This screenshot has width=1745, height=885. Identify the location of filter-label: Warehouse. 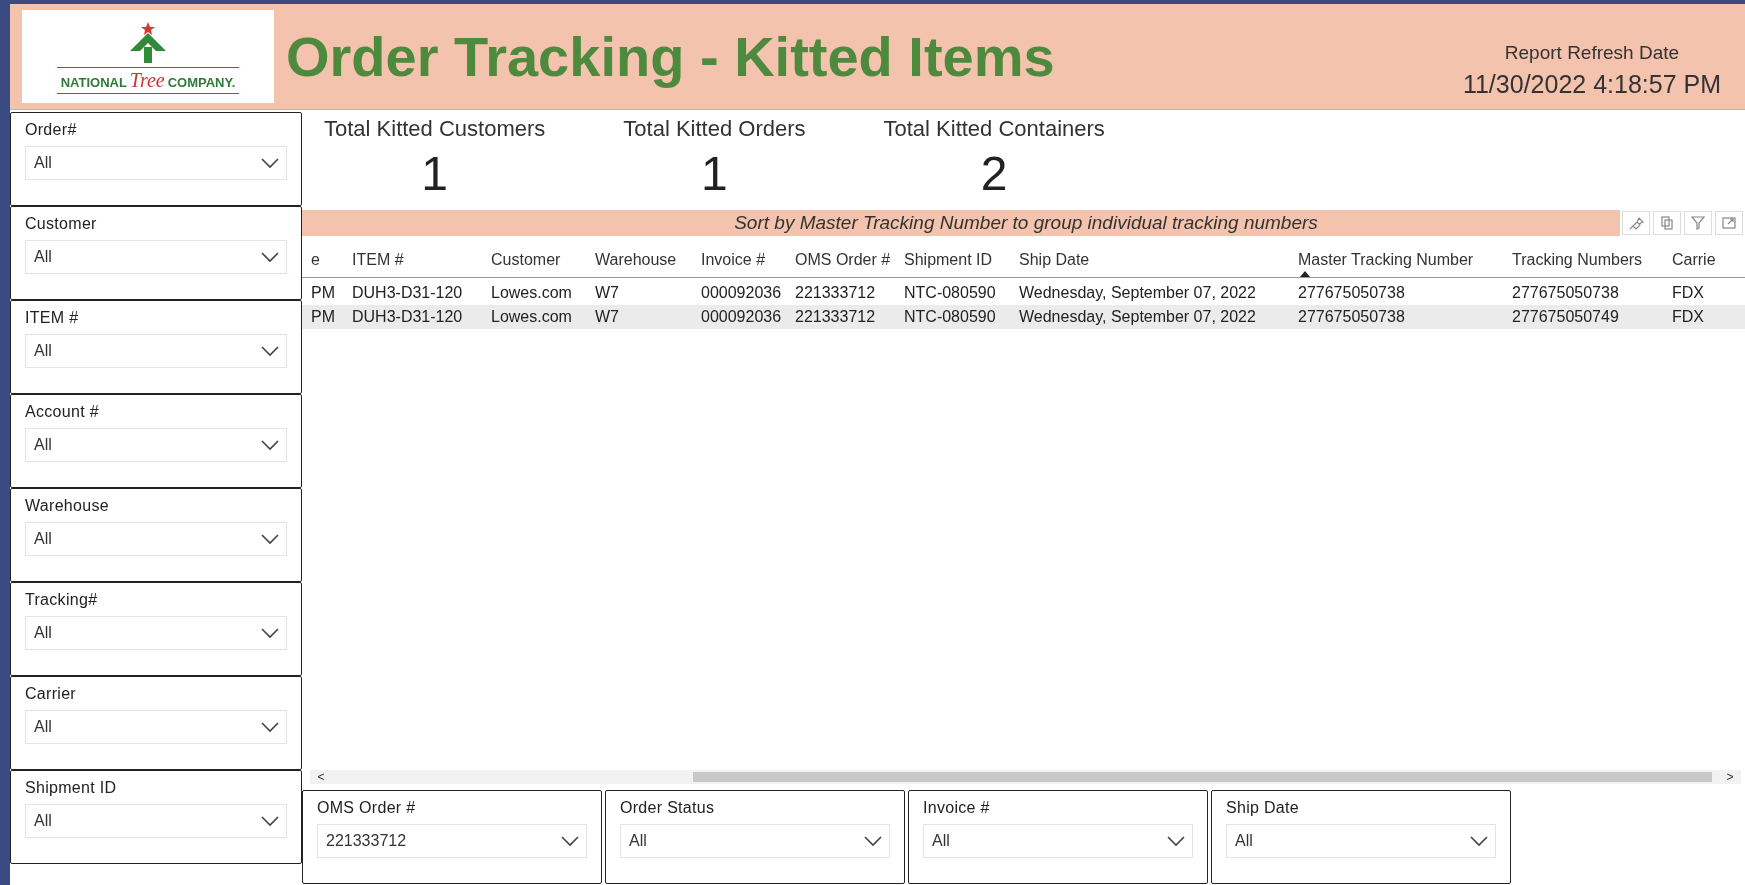
(67, 506).